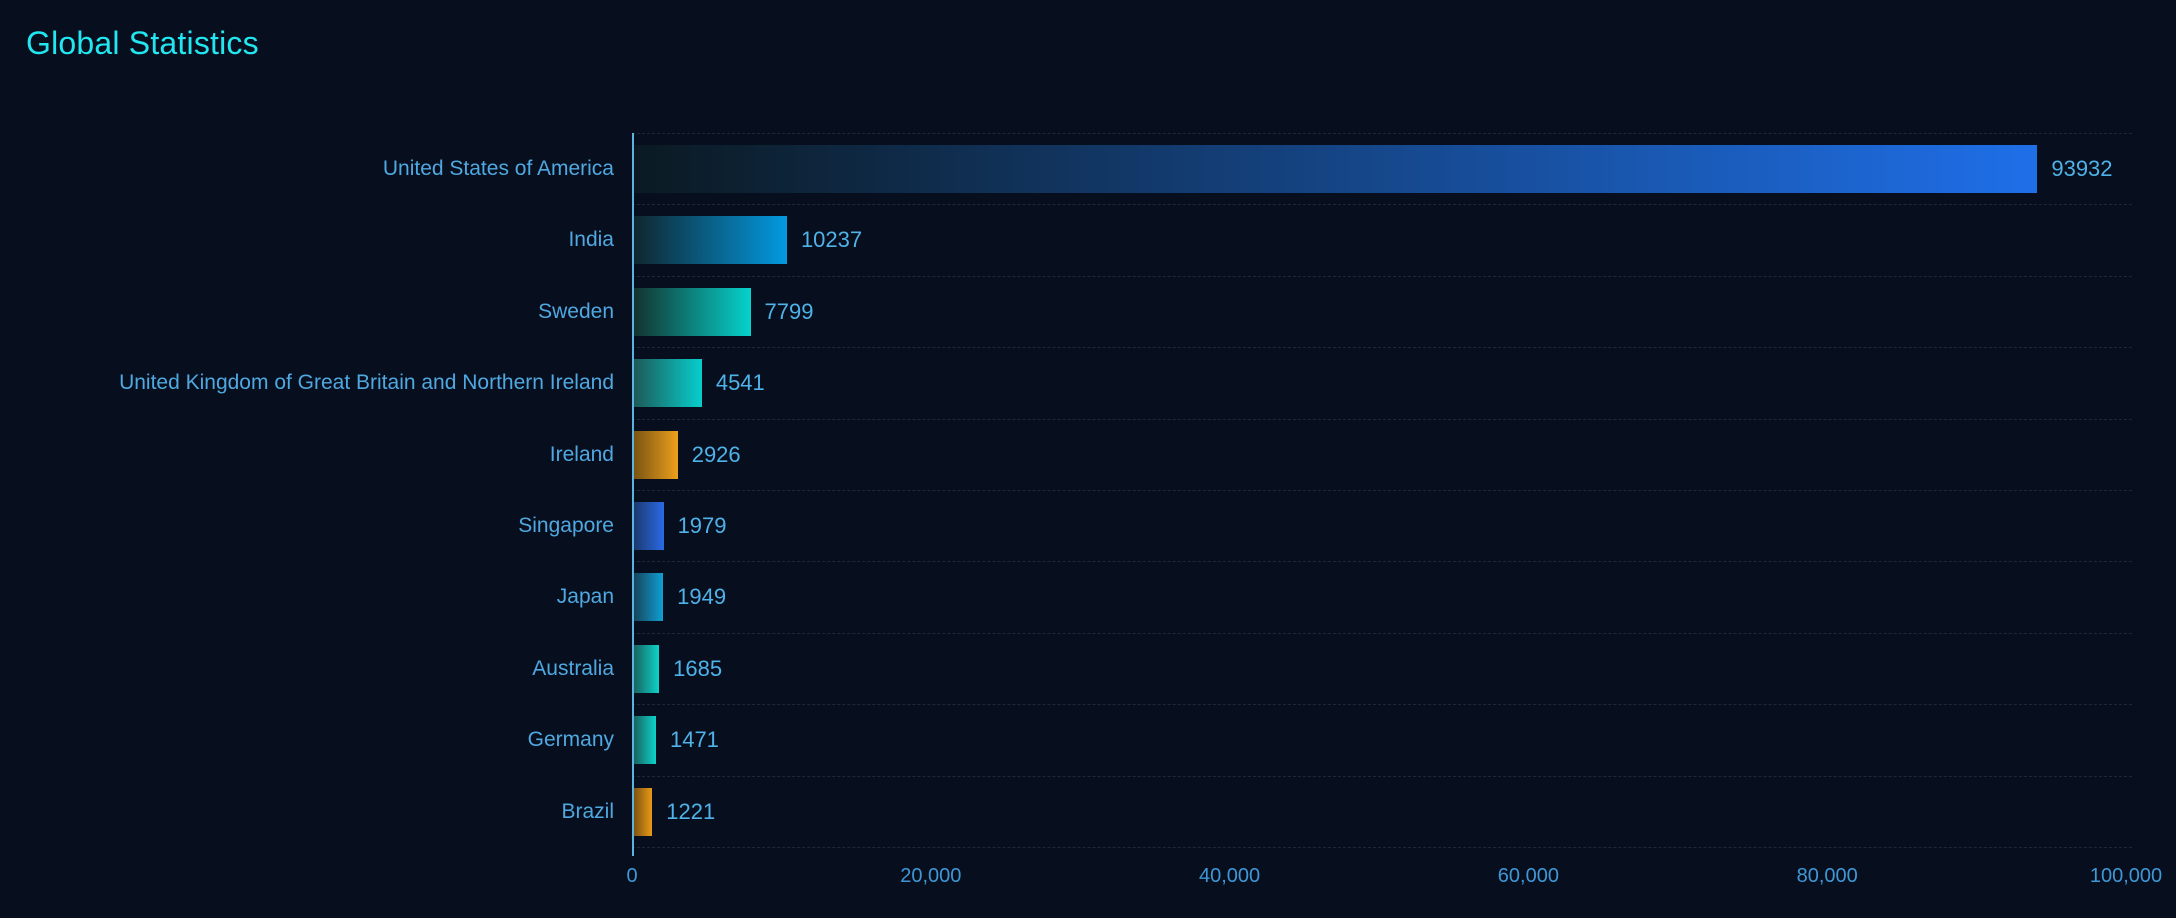 This screenshot has width=2176, height=918. I want to click on category-label: Australia, so click(307, 669).